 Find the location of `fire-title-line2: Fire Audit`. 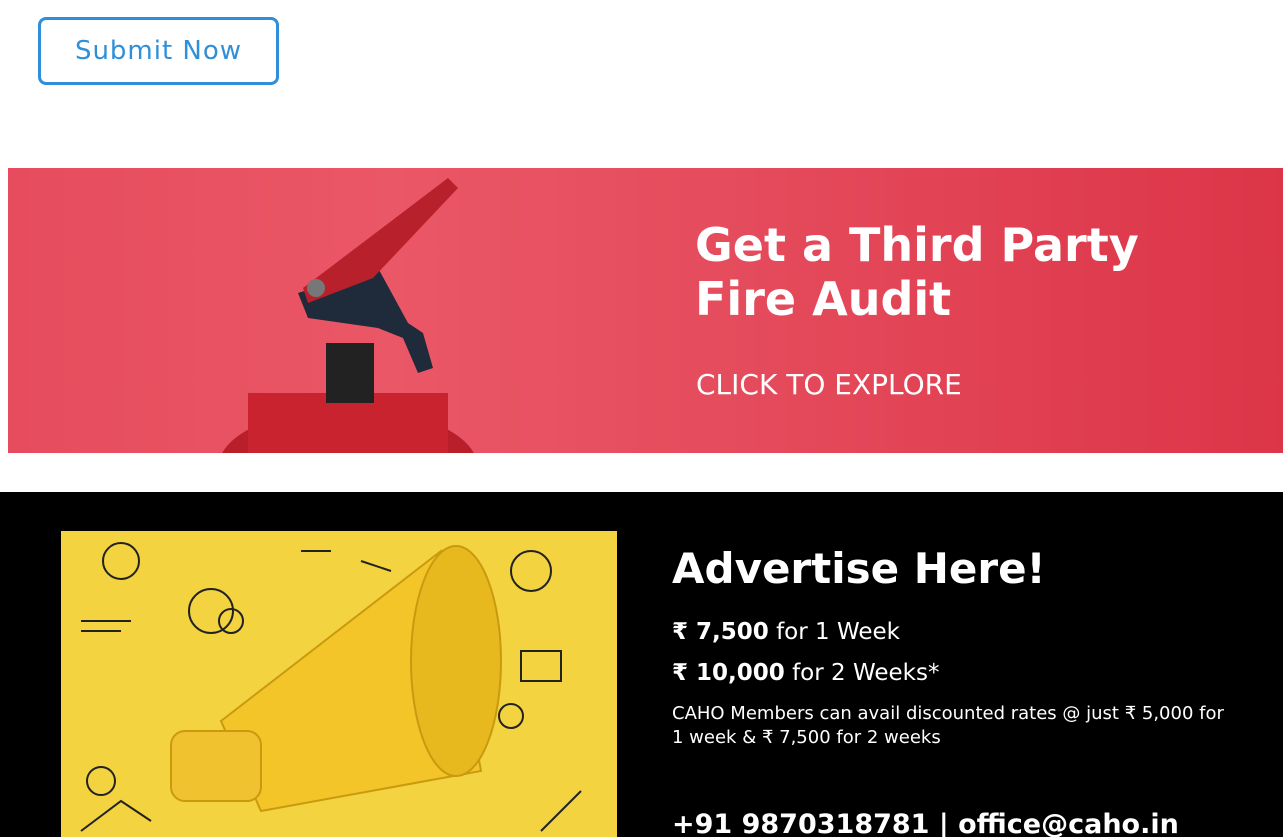

fire-title-line2: Fire Audit is located at coordinates (823, 299).